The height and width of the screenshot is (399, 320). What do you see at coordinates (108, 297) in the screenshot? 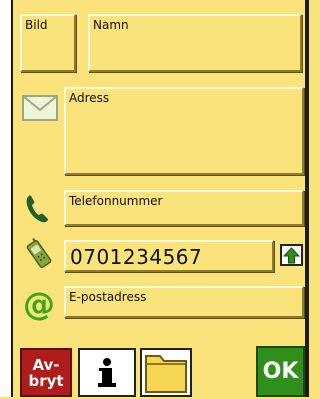
I see `email-label: E-postadress` at bounding box center [108, 297].